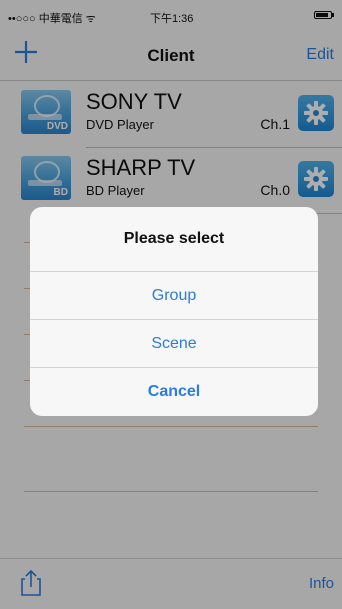 Image resolution: width=342 pixels, height=609 pixels. I want to click on cancel-button: Cancel, so click(174, 391).